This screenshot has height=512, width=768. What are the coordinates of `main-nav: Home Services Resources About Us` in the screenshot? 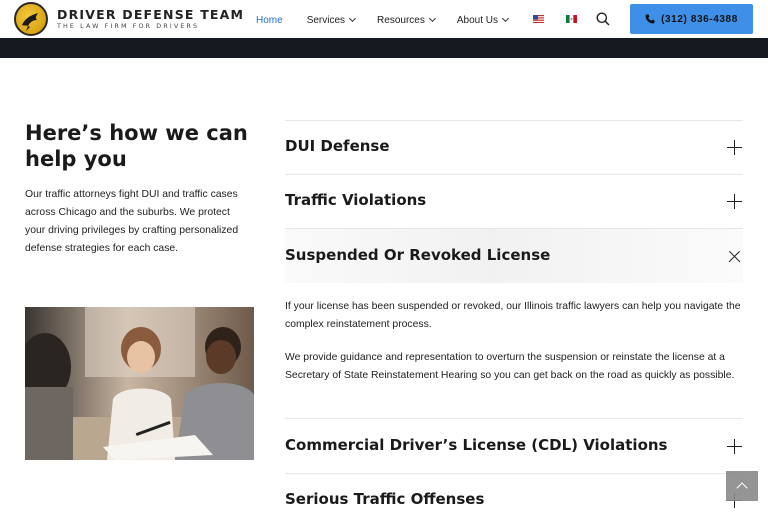 It's located at (383, 20).